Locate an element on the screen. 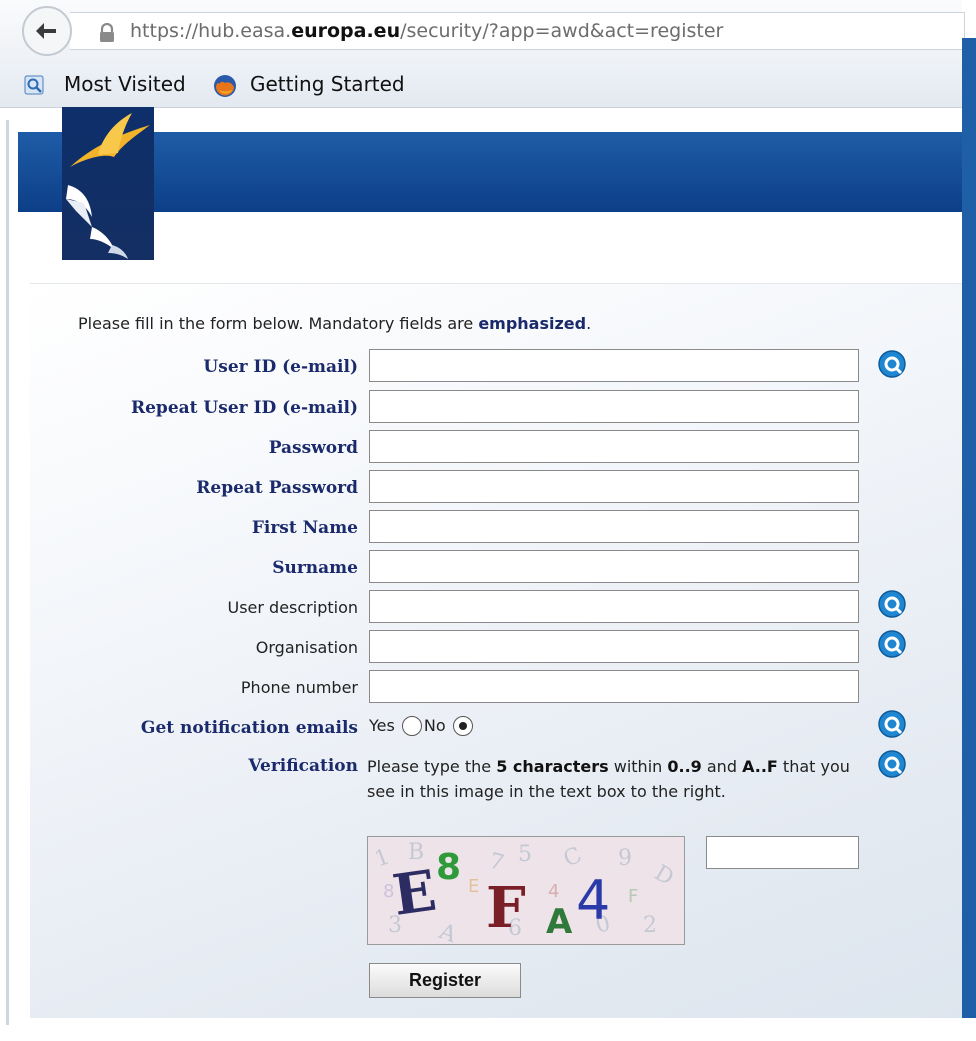 Image resolution: width=976 pixels, height=1041 pixels. organisation-label: Organisation is located at coordinates (306, 647).